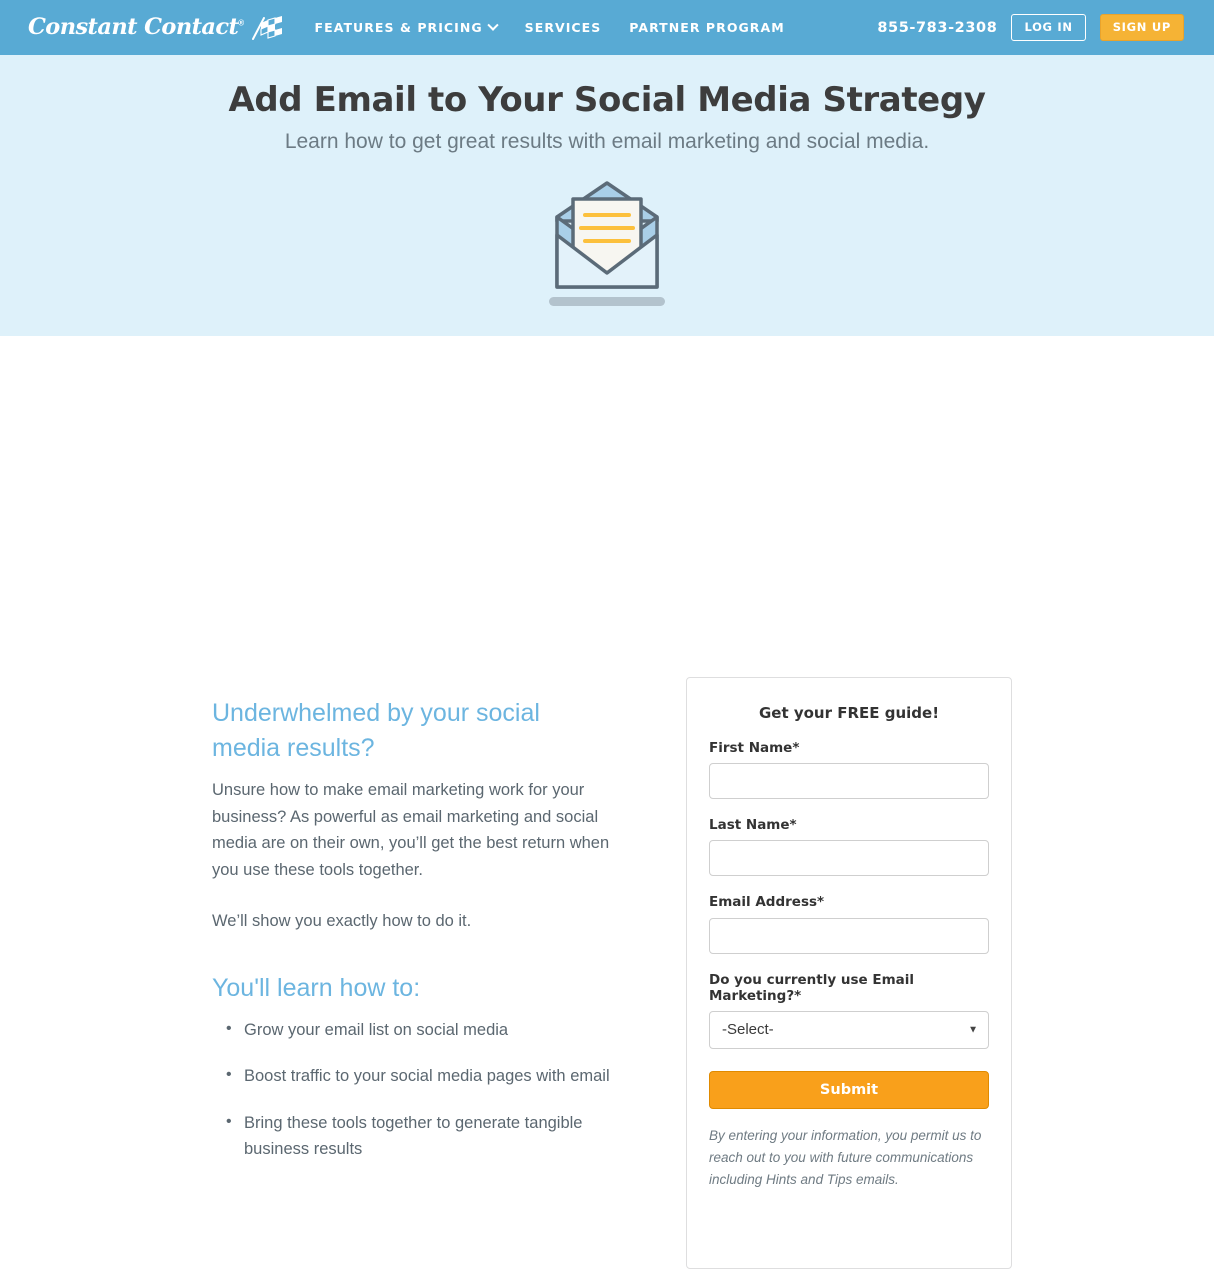 The image size is (1214, 1269). What do you see at coordinates (849, 1089) in the screenshot?
I see `submit-button: Submit` at bounding box center [849, 1089].